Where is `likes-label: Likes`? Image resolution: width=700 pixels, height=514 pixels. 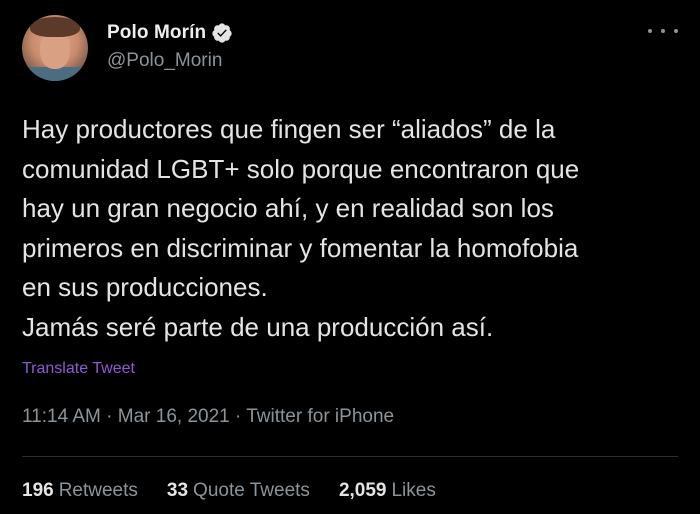 likes-label: Likes is located at coordinates (413, 490).